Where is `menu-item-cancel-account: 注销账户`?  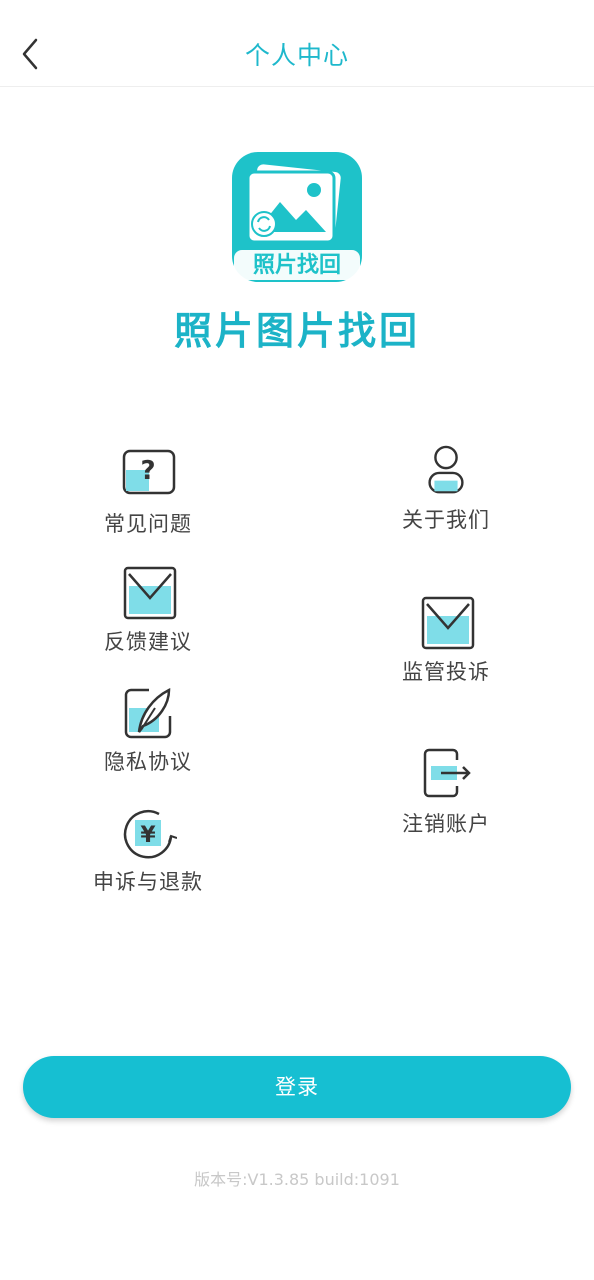
menu-item-cancel-account: 注销账户 is located at coordinates (446, 793).